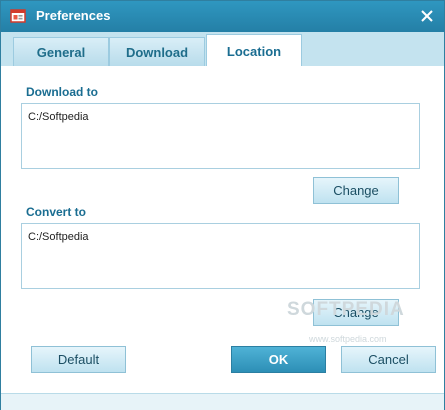  I want to click on tab-general: General, so click(61, 51).